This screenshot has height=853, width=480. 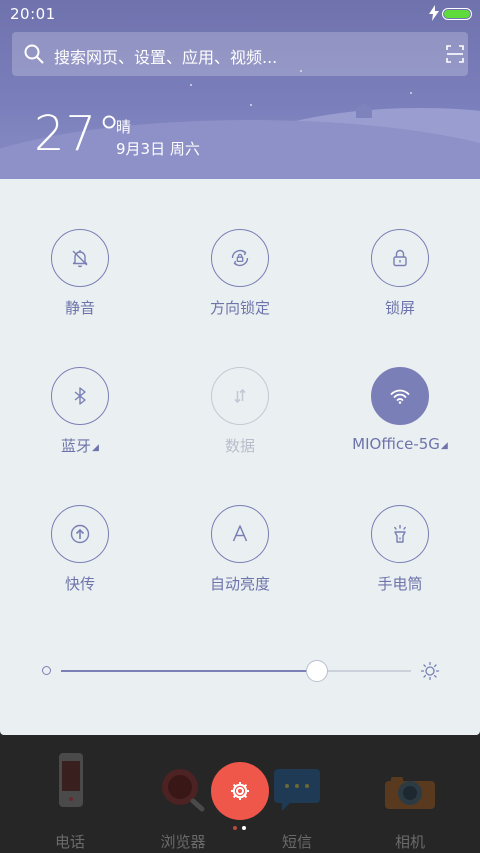 What do you see at coordinates (69, 842) in the screenshot?
I see `app-label: 电话` at bounding box center [69, 842].